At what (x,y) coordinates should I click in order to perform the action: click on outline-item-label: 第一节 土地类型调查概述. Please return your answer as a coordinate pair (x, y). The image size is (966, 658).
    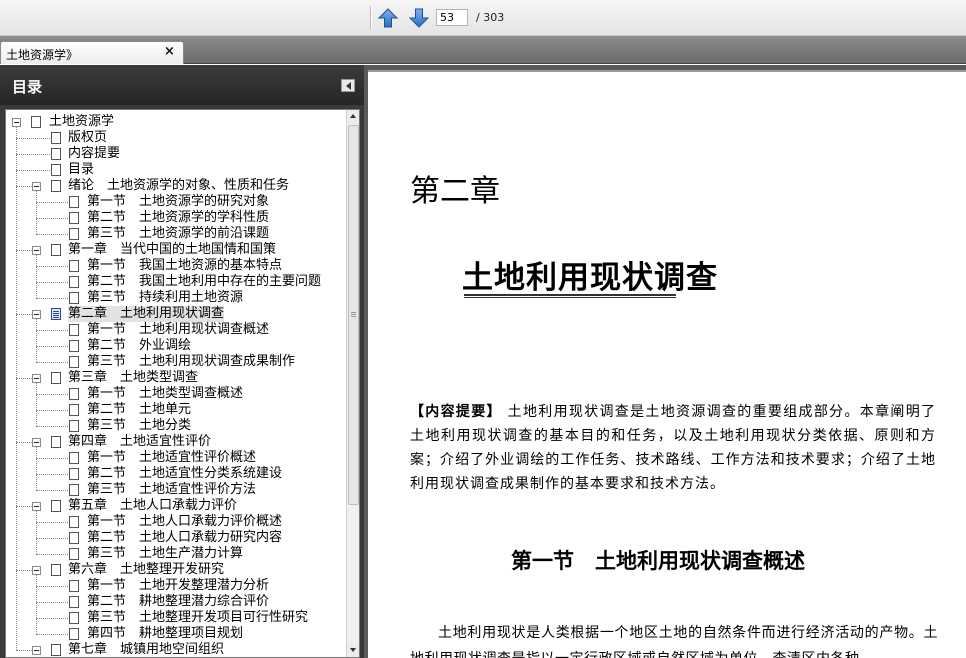
    Looking at the image, I should click on (165, 393).